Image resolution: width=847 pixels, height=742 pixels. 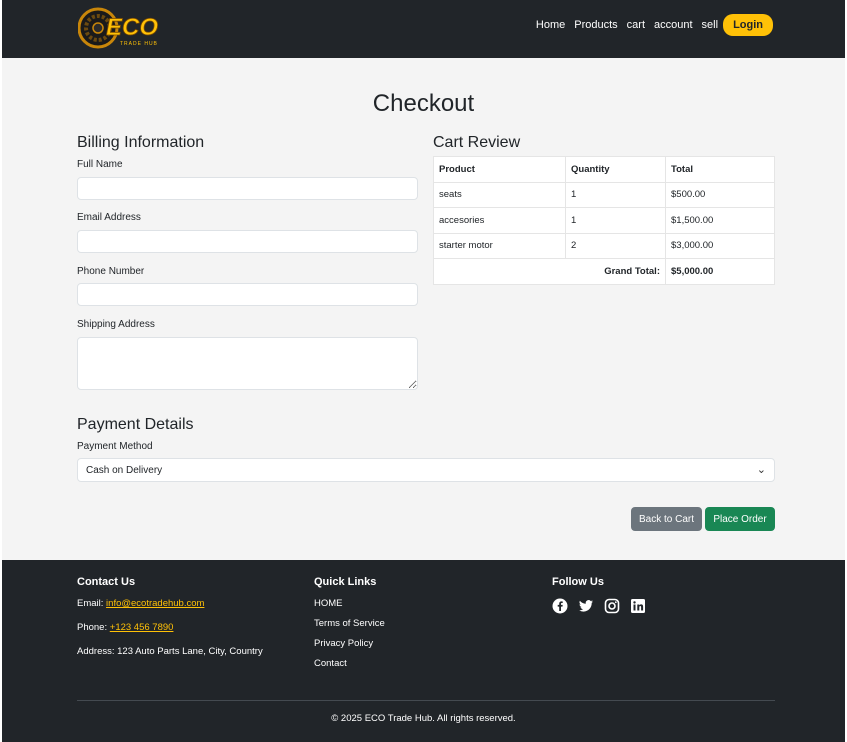 What do you see at coordinates (142, 627) in the screenshot?
I see `phone-link: +123 456 7890` at bounding box center [142, 627].